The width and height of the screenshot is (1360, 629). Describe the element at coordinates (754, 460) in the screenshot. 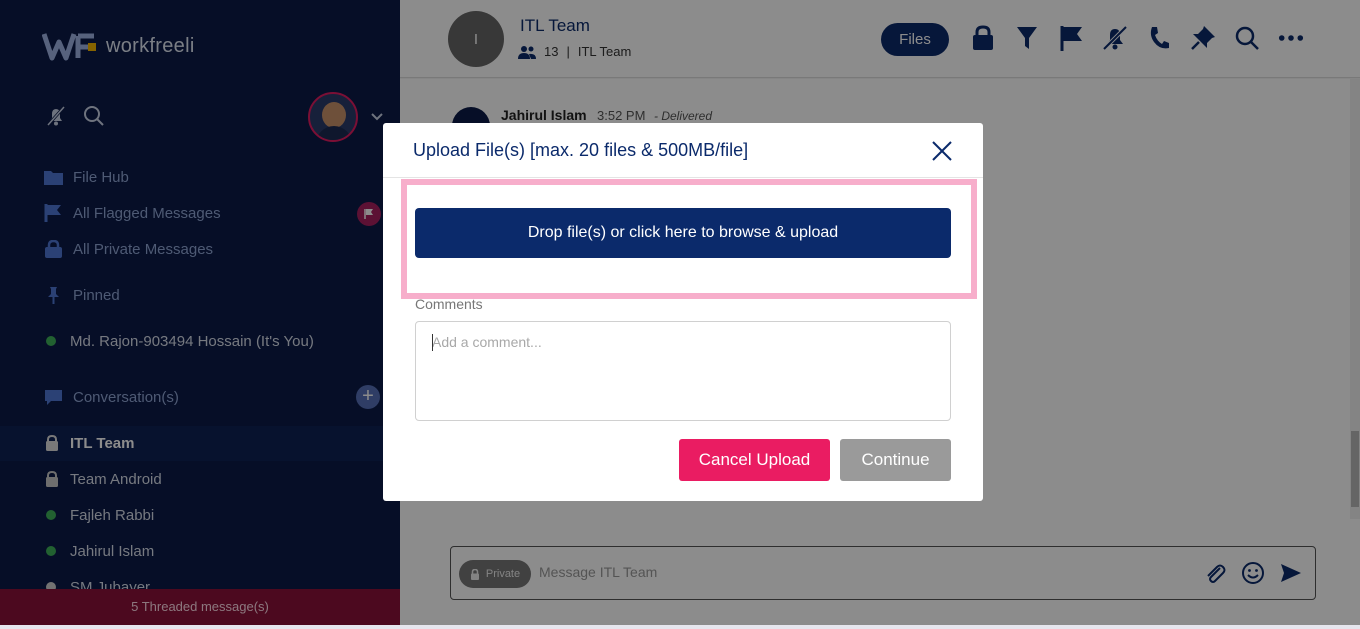

I see `cancel-upload-button: Cancel Upload` at that location.